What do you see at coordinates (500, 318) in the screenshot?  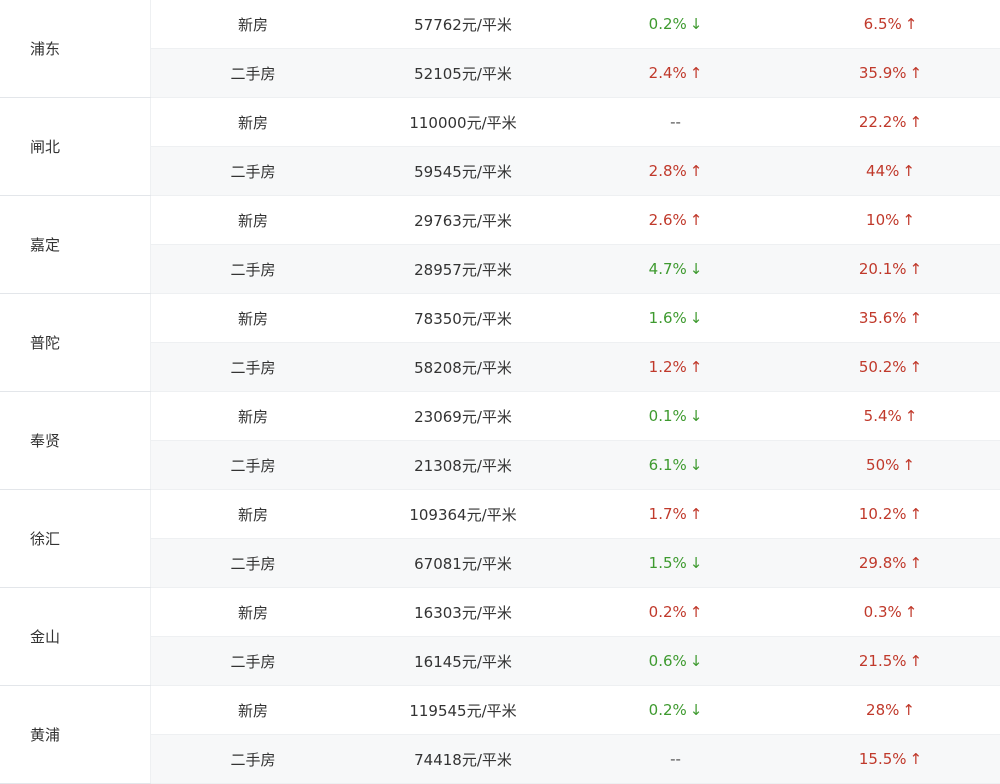 I see `table-row: 普陀新房78350元/平米1.6%↓35.6%↑` at bounding box center [500, 318].